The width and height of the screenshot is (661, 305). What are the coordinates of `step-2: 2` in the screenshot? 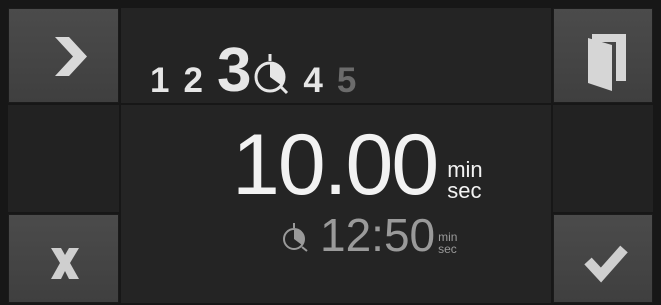 It's located at (192, 80).